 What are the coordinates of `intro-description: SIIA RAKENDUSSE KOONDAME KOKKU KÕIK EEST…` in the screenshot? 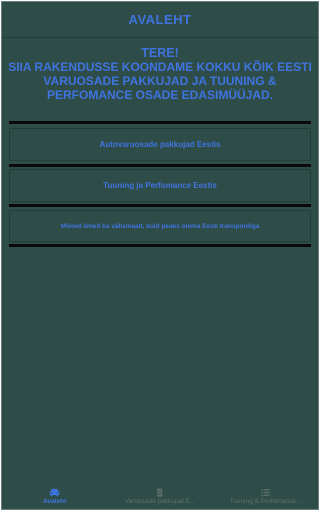 It's located at (160, 81).